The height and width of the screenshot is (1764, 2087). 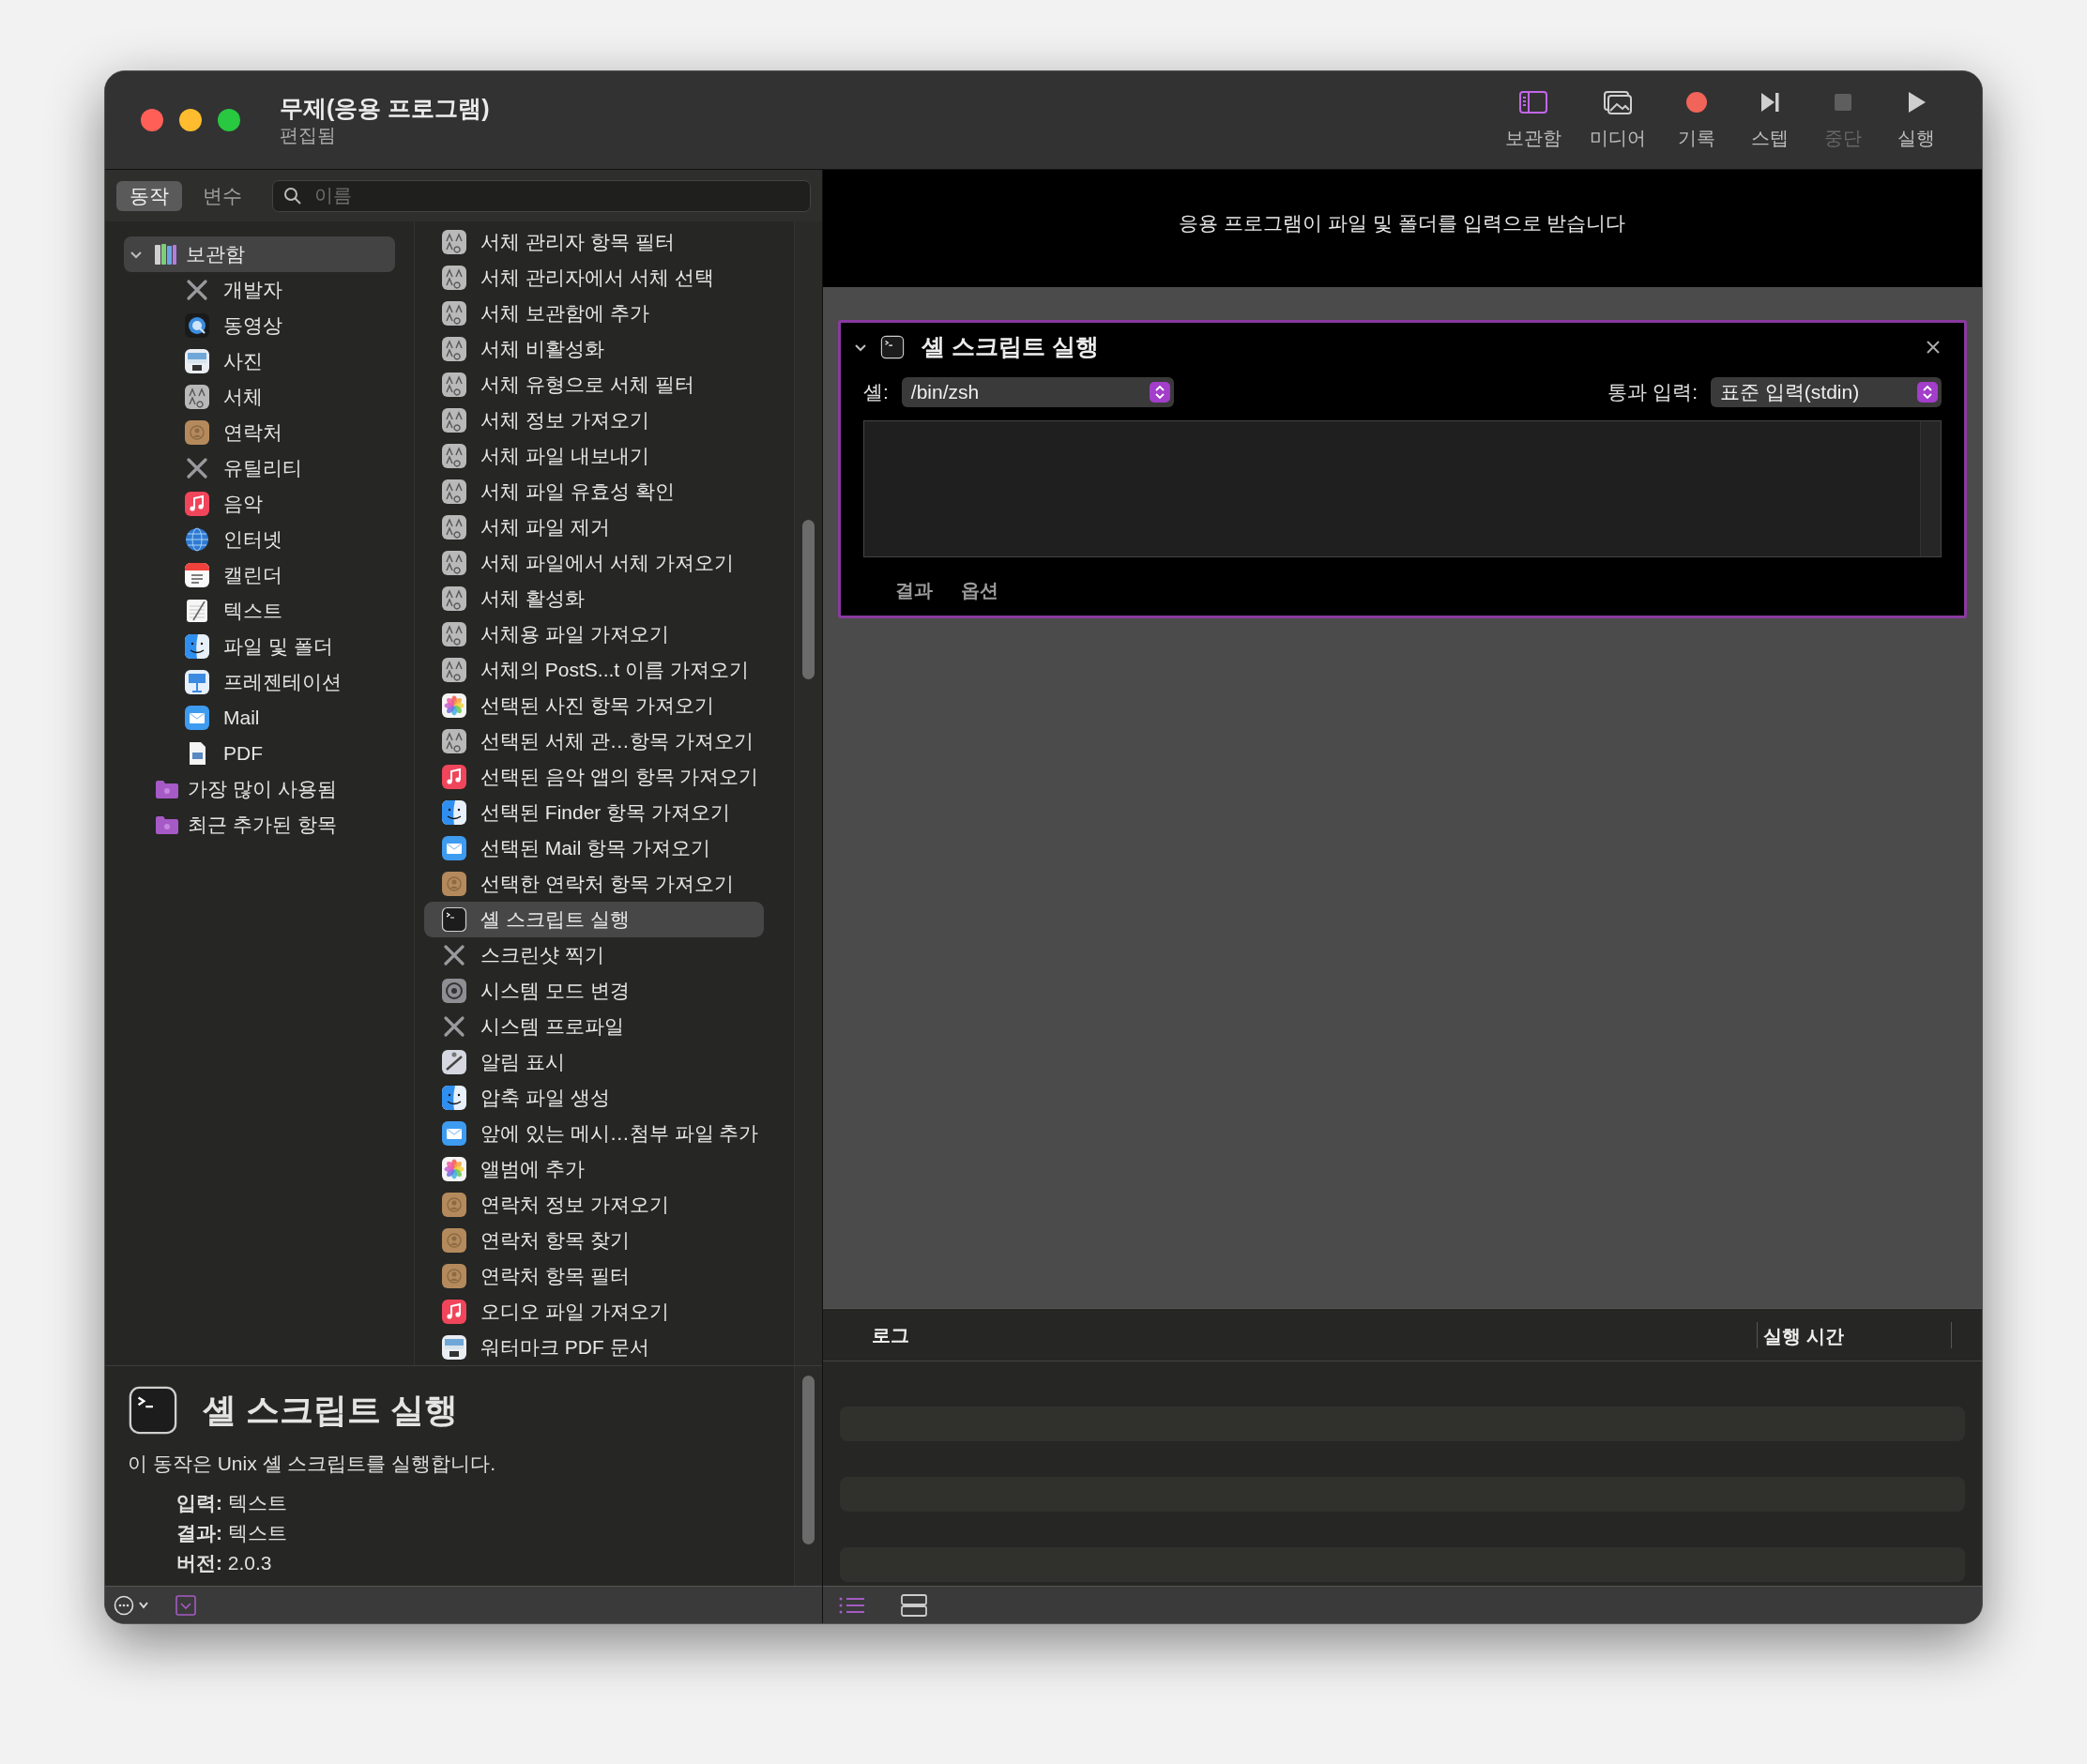 What do you see at coordinates (594, 598) in the screenshot?
I see `action-item: 서체 활성화` at bounding box center [594, 598].